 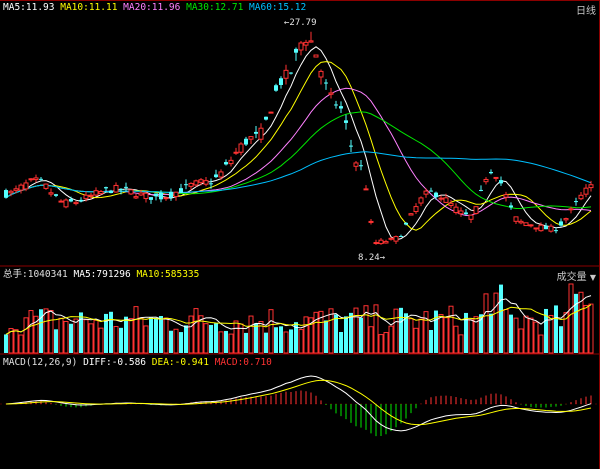 I want to click on indicator-select-button: 成交量 ▼, so click(x=576, y=275).